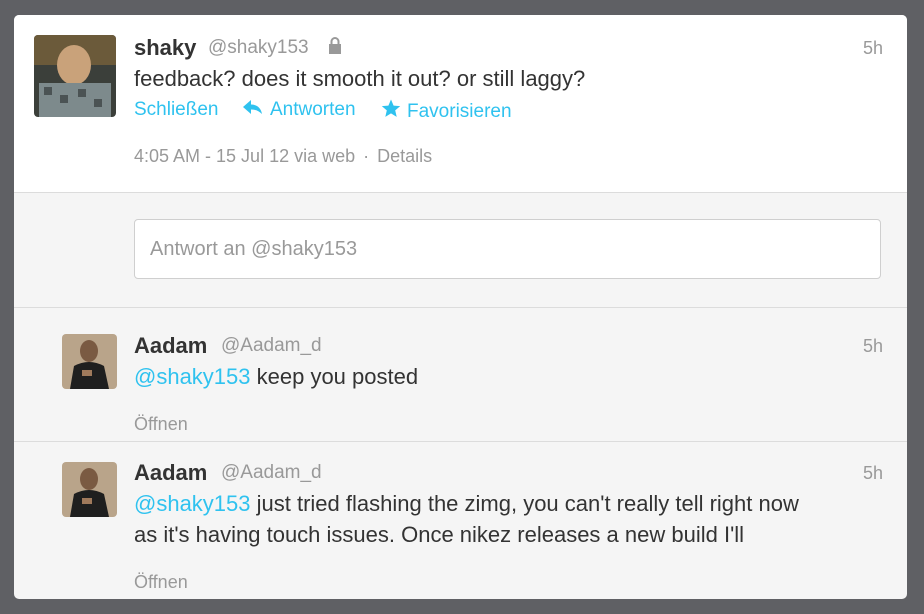 This screenshot has width=924, height=614. What do you see at coordinates (335, 48) in the screenshot?
I see `lock-icon` at bounding box center [335, 48].